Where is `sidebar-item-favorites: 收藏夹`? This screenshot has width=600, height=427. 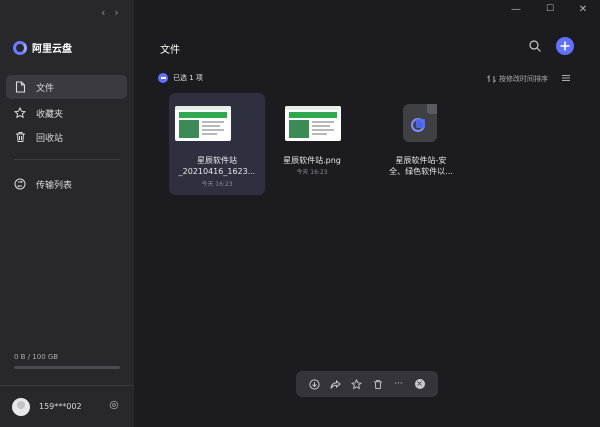 sidebar-item-favorites: 收藏夹 is located at coordinates (66, 113).